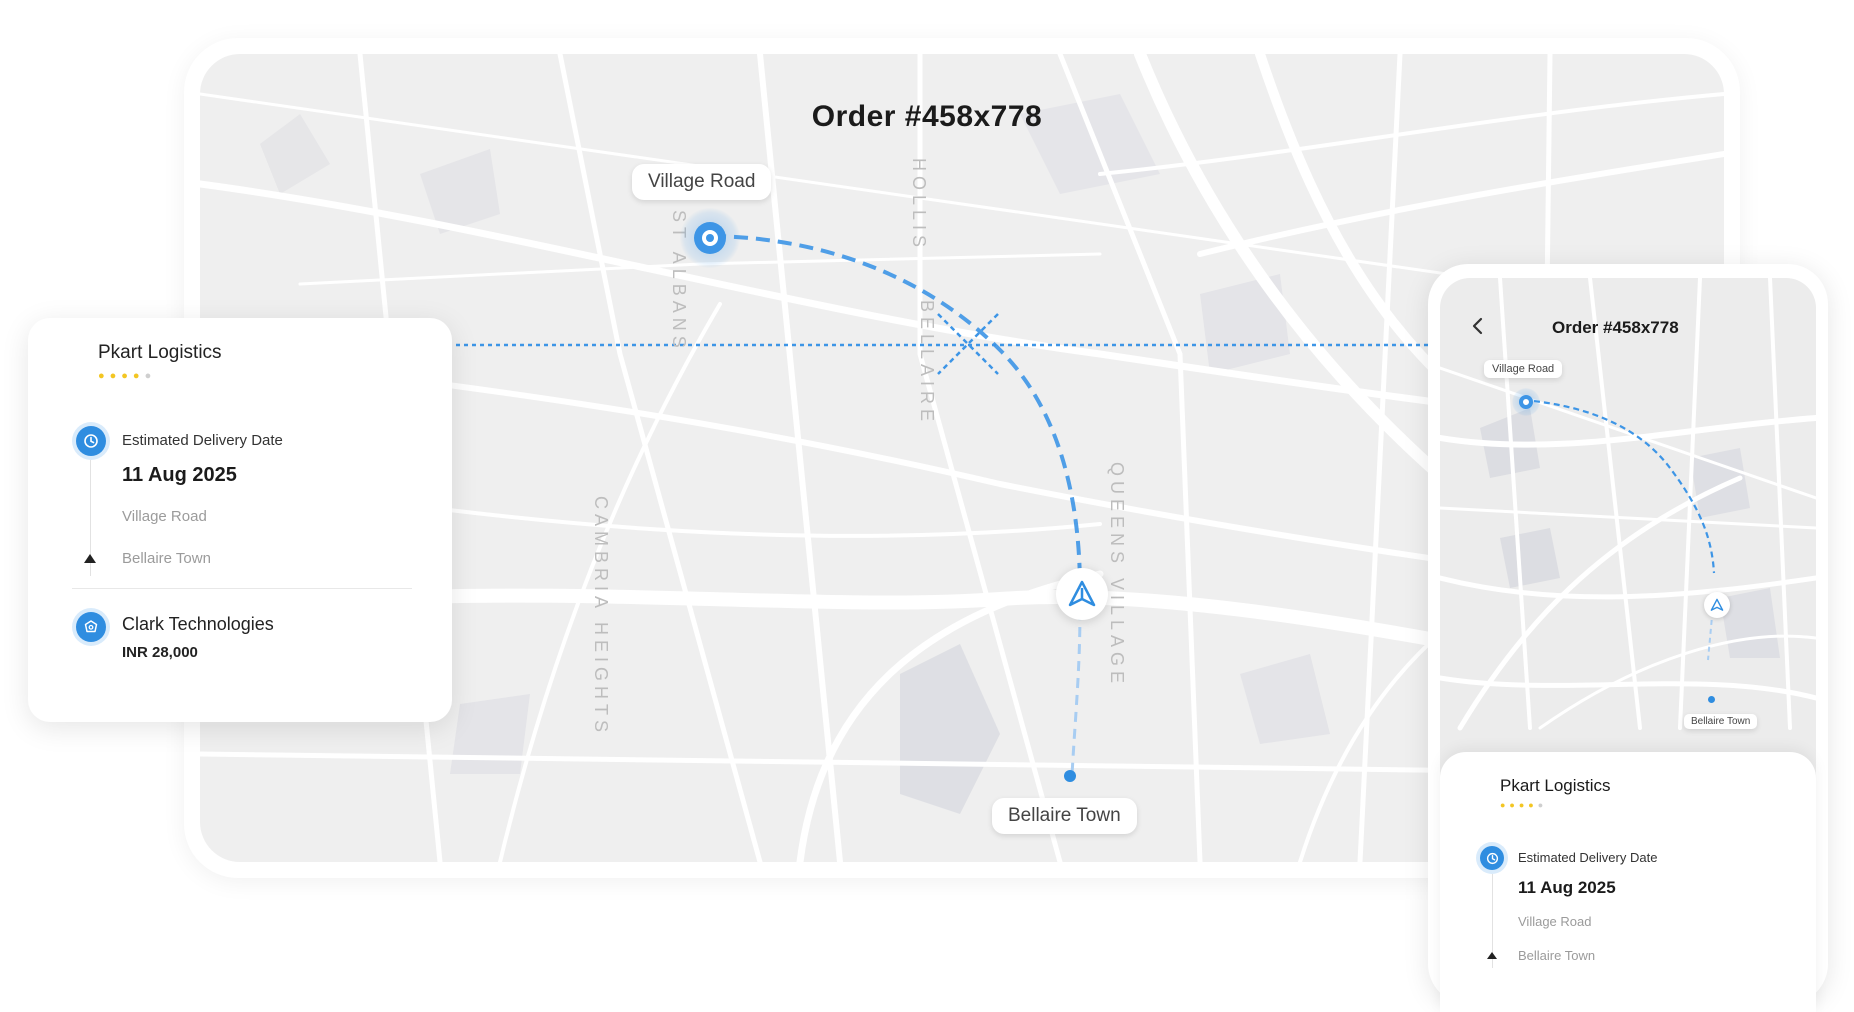 This screenshot has width=1854, height=1012. I want to click on clock-icon, so click(91, 441).